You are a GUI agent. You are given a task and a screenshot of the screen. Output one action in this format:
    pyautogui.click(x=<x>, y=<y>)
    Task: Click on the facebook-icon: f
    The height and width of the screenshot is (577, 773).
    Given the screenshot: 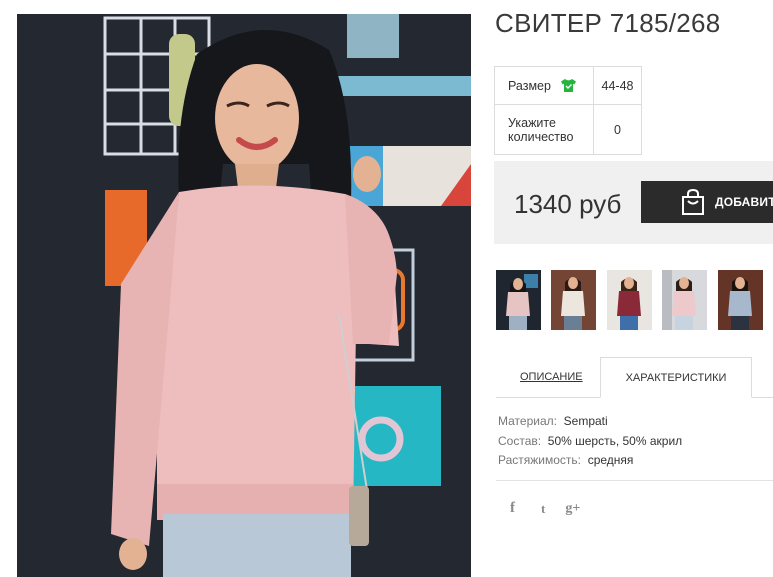 What is the action you would take?
    pyautogui.click(x=512, y=508)
    